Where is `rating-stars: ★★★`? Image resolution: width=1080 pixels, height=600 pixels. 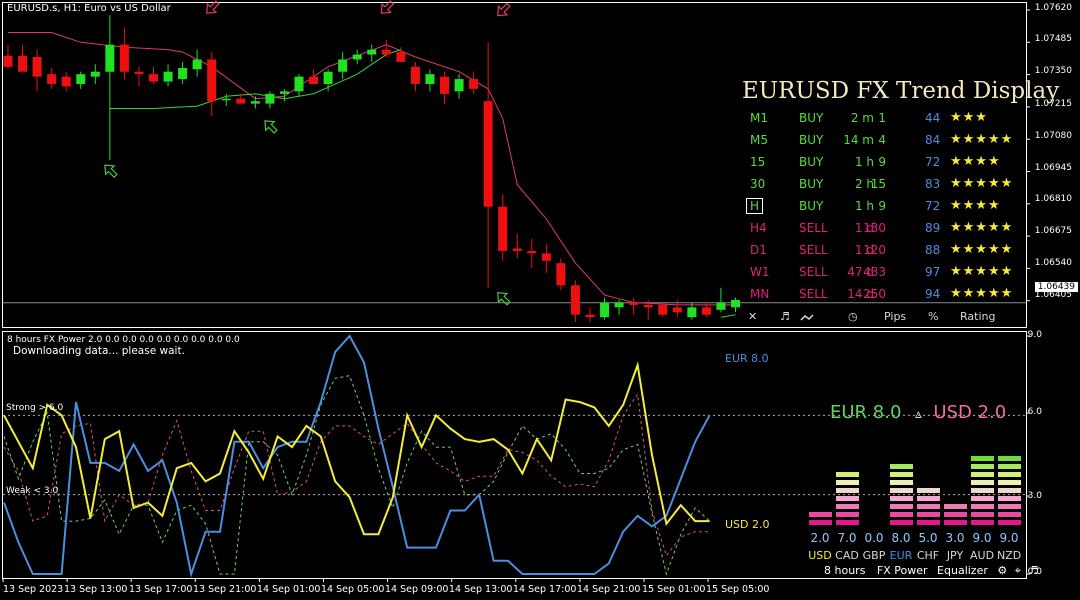 rating-stars: ★★★ is located at coordinates (969, 117).